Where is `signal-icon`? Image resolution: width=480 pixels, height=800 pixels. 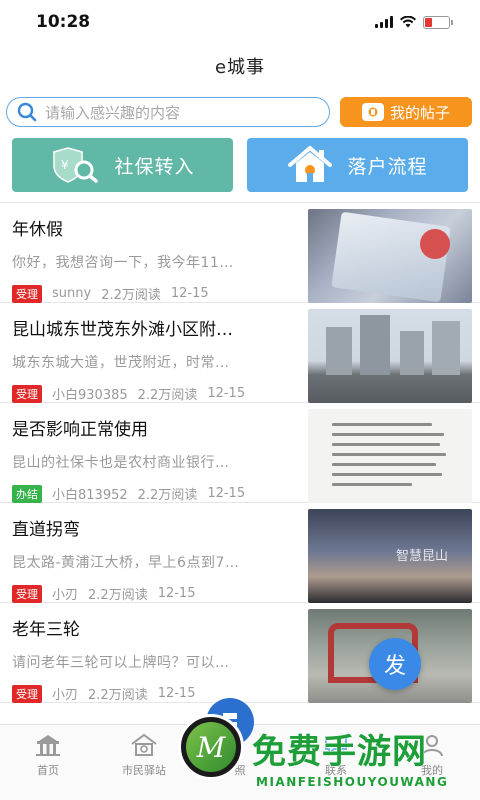
signal-icon is located at coordinates (384, 22).